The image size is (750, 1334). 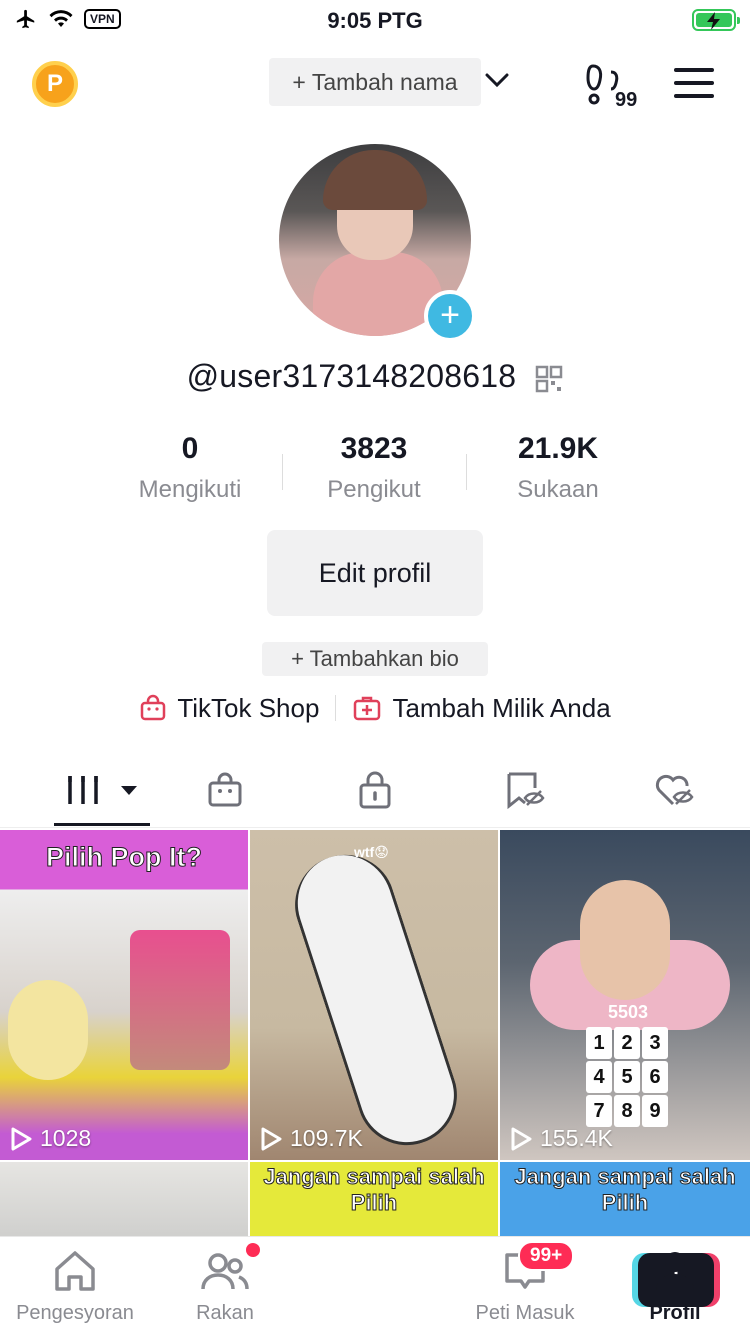 I want to click on profile-icon, so click(x=675, y=1271).